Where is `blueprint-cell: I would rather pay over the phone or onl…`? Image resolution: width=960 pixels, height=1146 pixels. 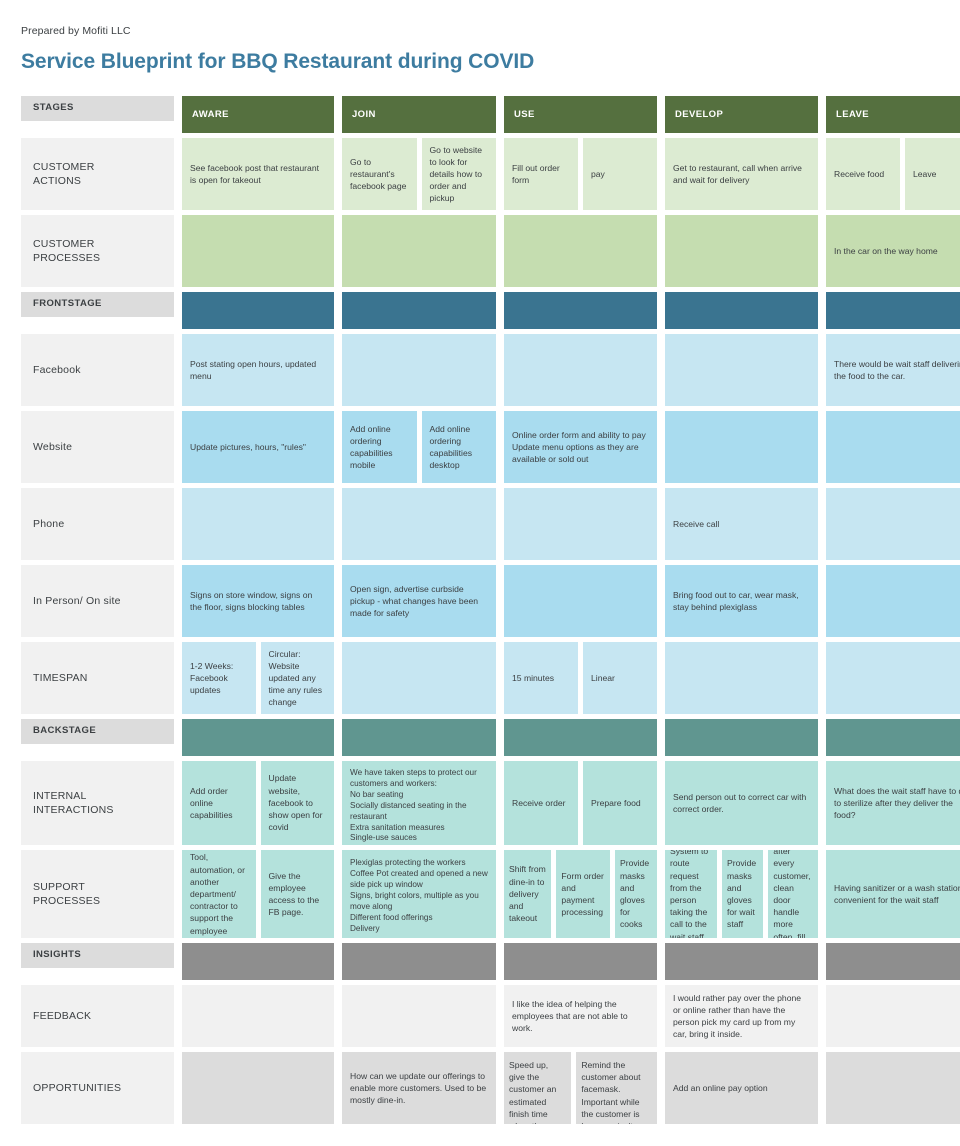 blueprint-cell: I would rather pay over the phone or onl… is located at coordinates (741, 1016).